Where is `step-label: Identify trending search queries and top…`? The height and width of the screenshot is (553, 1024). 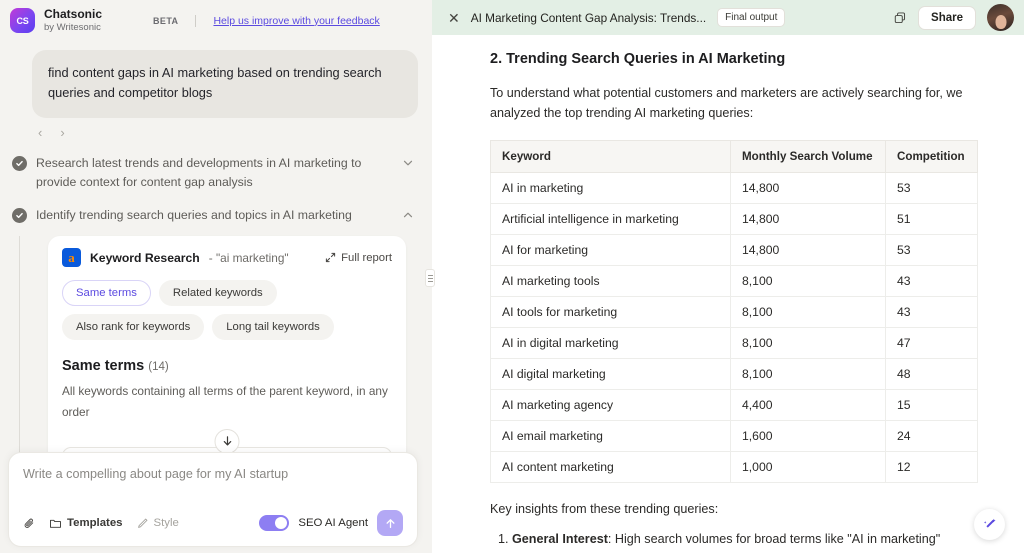
step-label: Identify trending search queries and top… is located at coordinates (194, 215).